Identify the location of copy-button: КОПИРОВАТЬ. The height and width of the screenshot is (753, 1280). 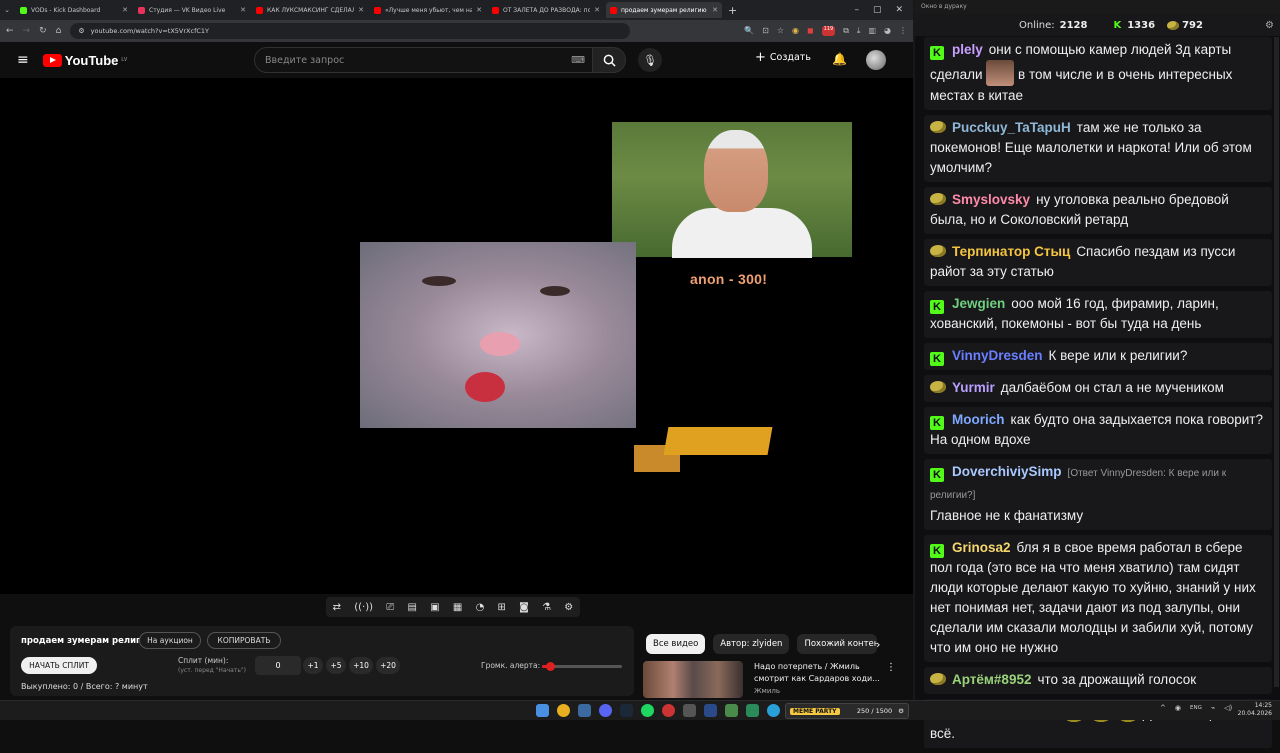
(244, 640).